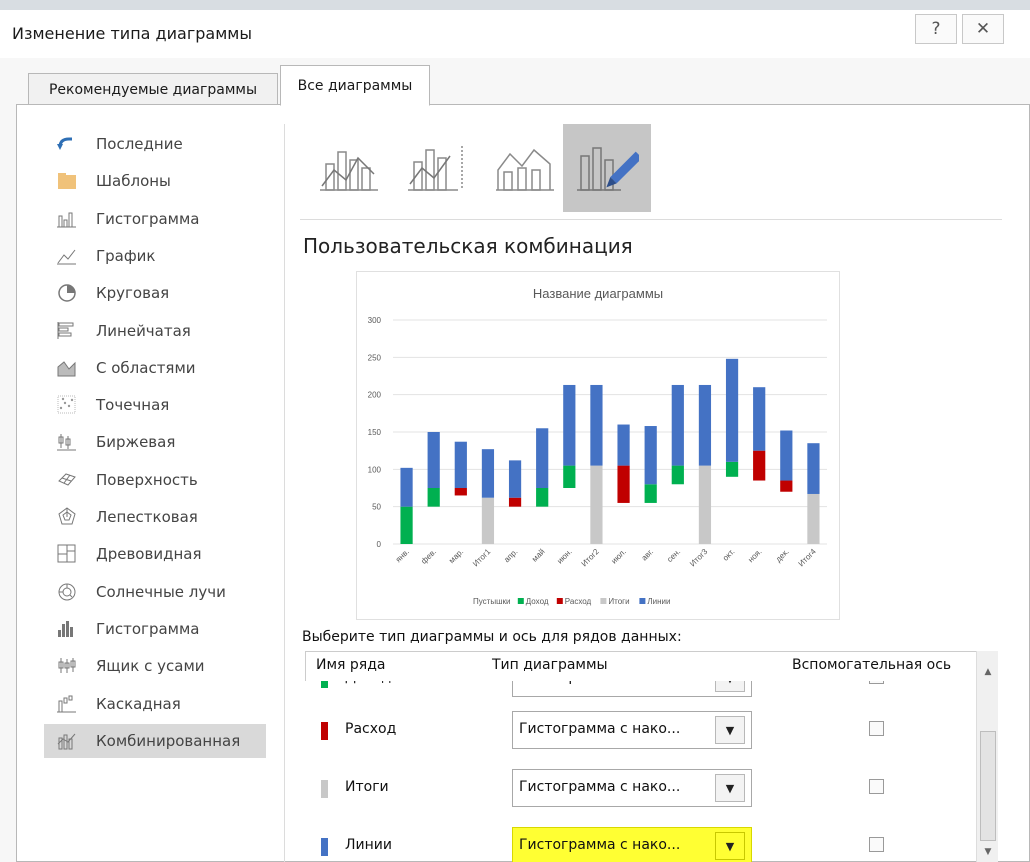 Image resolution: width=1030 pixels, height=862 pixels. Describe the element at coordinates (988, 786) in the screenshot. I see `scroll-thumb` at that location.